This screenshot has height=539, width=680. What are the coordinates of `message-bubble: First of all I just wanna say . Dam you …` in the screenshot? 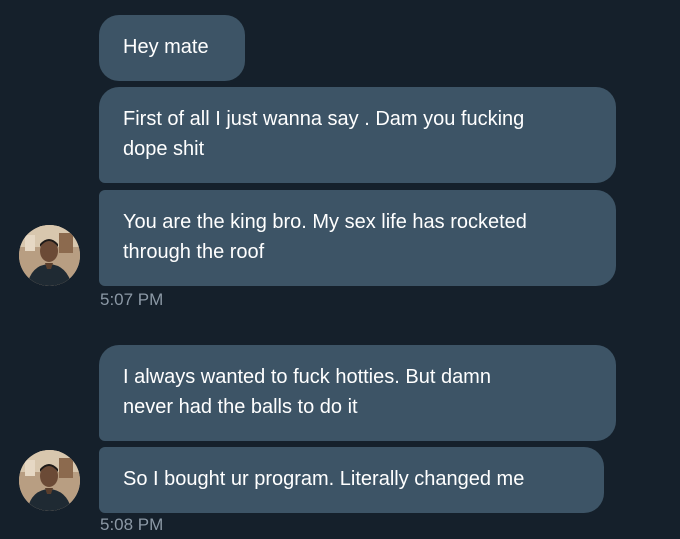 It's located at (357, 135).